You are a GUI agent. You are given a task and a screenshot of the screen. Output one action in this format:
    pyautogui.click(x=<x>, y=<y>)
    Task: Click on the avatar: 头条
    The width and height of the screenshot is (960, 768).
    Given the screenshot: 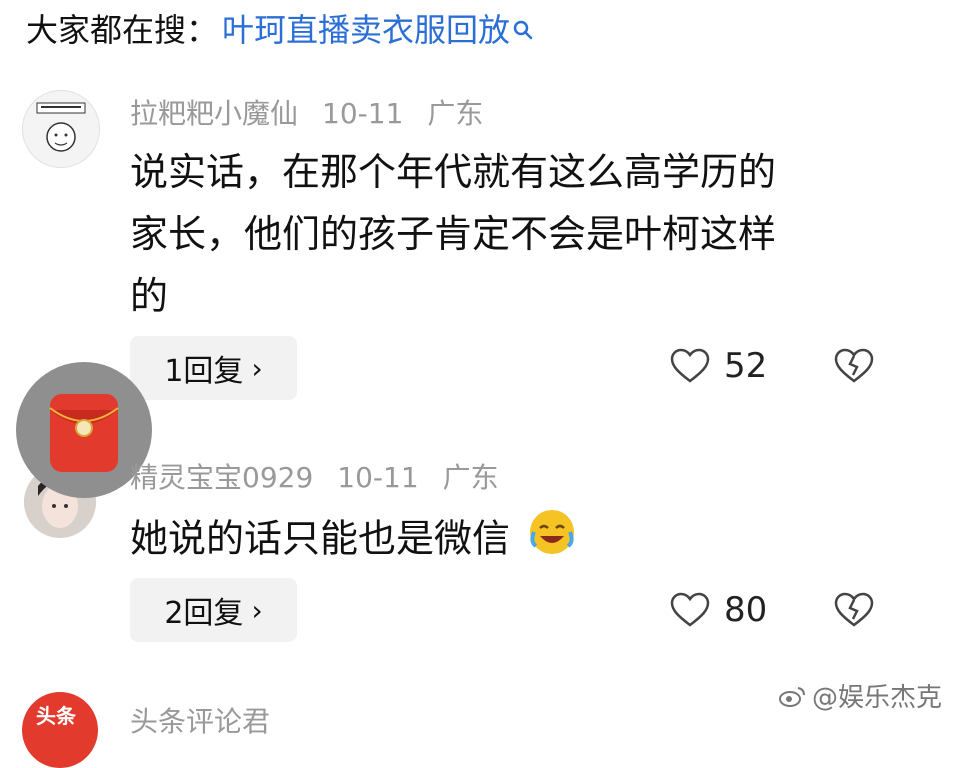 What is the action you would take?
    pyautogui.click(x=60, y=730)
    